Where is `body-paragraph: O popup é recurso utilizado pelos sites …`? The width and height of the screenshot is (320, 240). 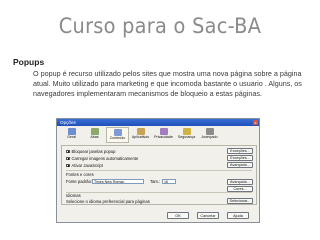 body-paragraph: O popup é recurso utilizado pelos sites … is located at coordinates (167, 83).